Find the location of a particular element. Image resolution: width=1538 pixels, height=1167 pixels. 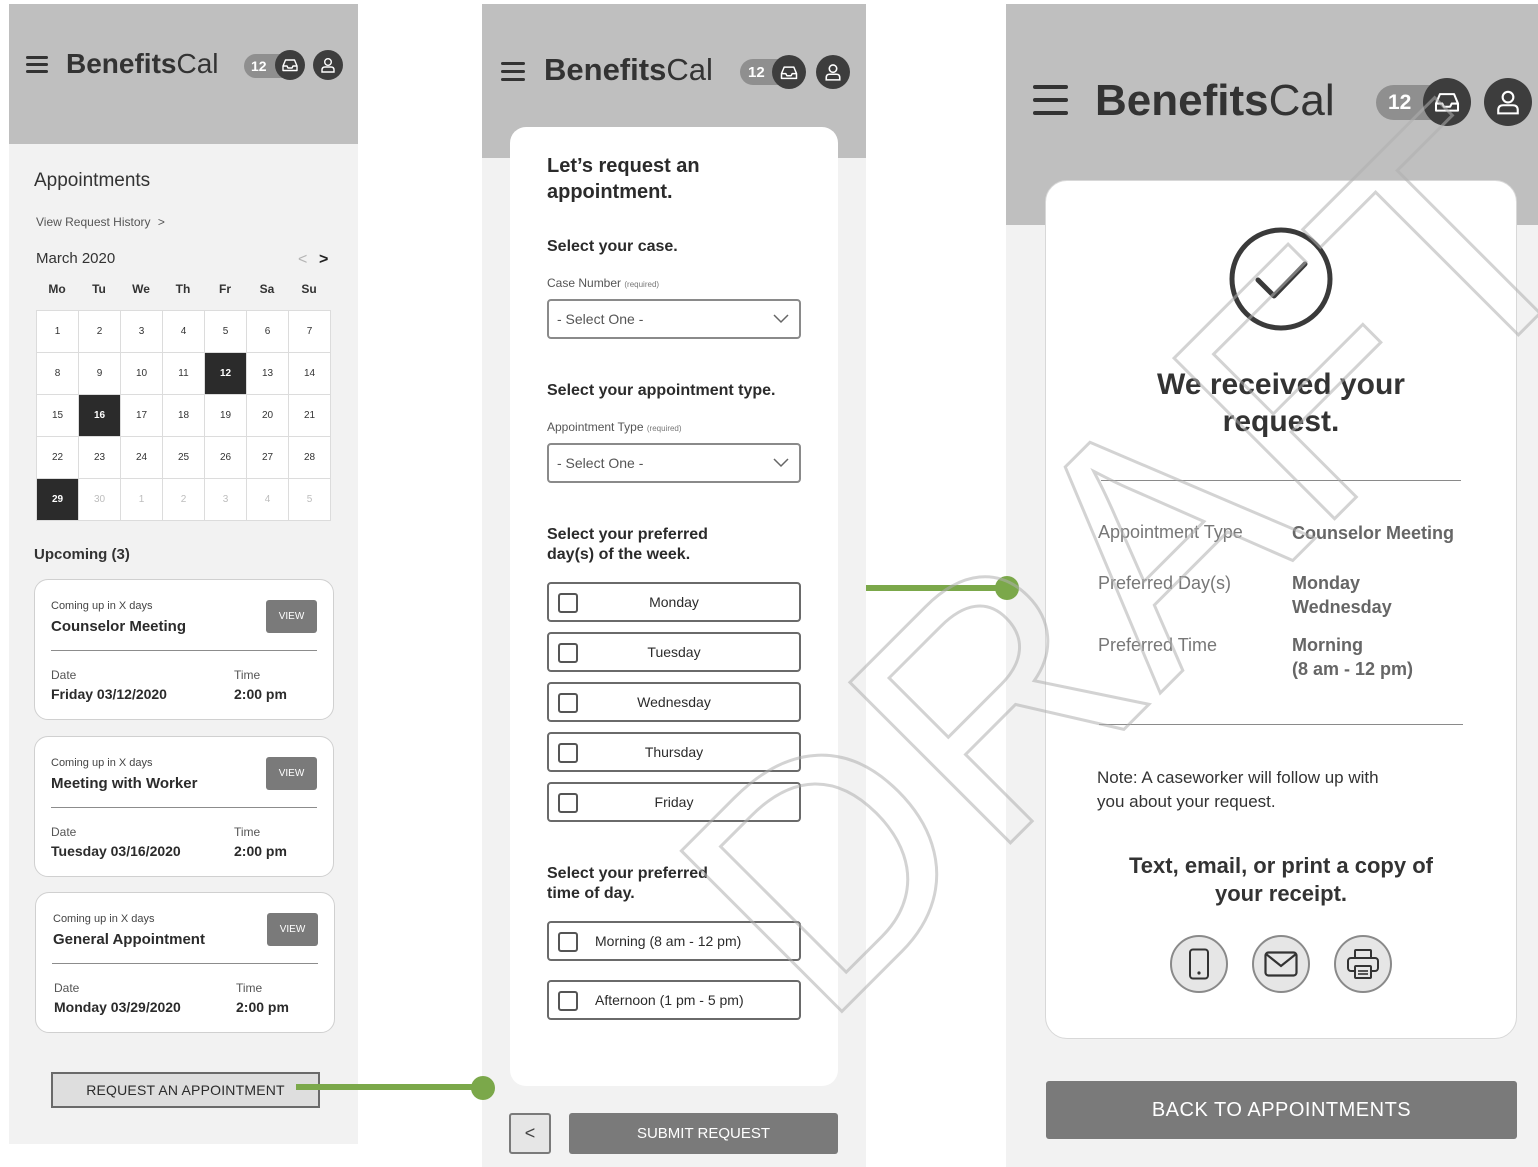

calendar-day: 18 is located at coordinates (183, 415).